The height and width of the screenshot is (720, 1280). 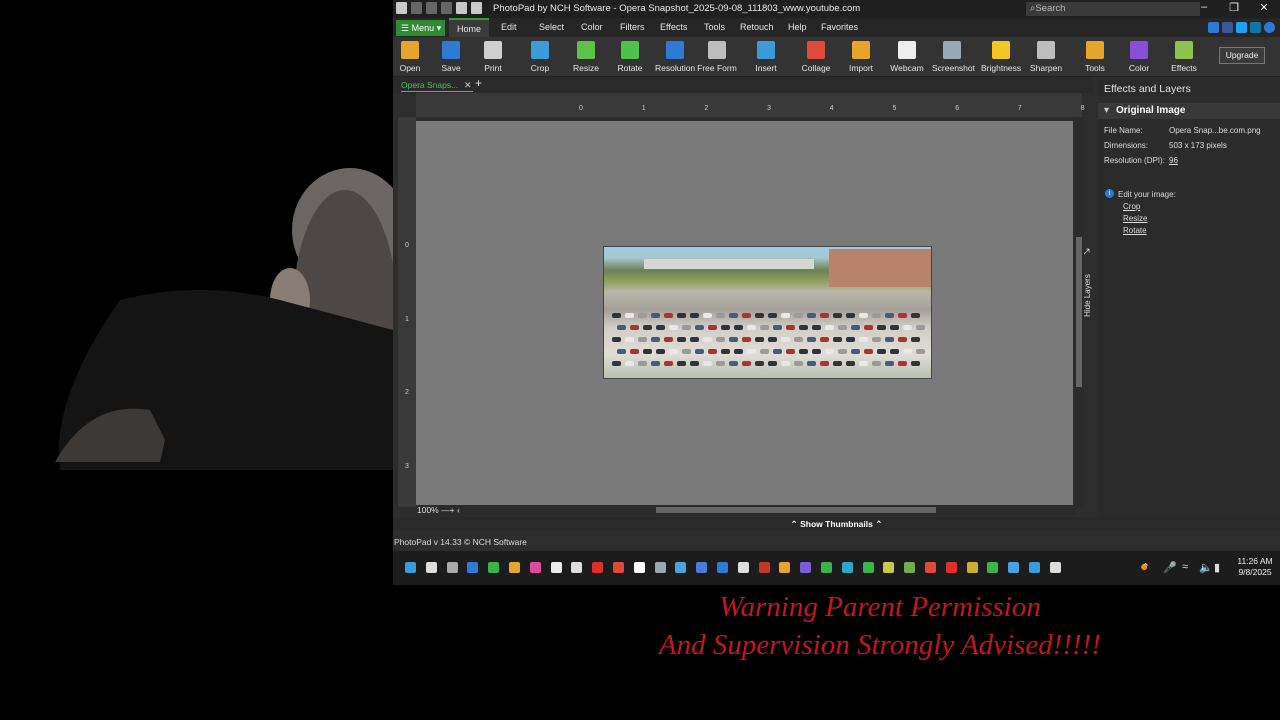 I want to click on tab-effects: Effects, so click(x=673, y=27).